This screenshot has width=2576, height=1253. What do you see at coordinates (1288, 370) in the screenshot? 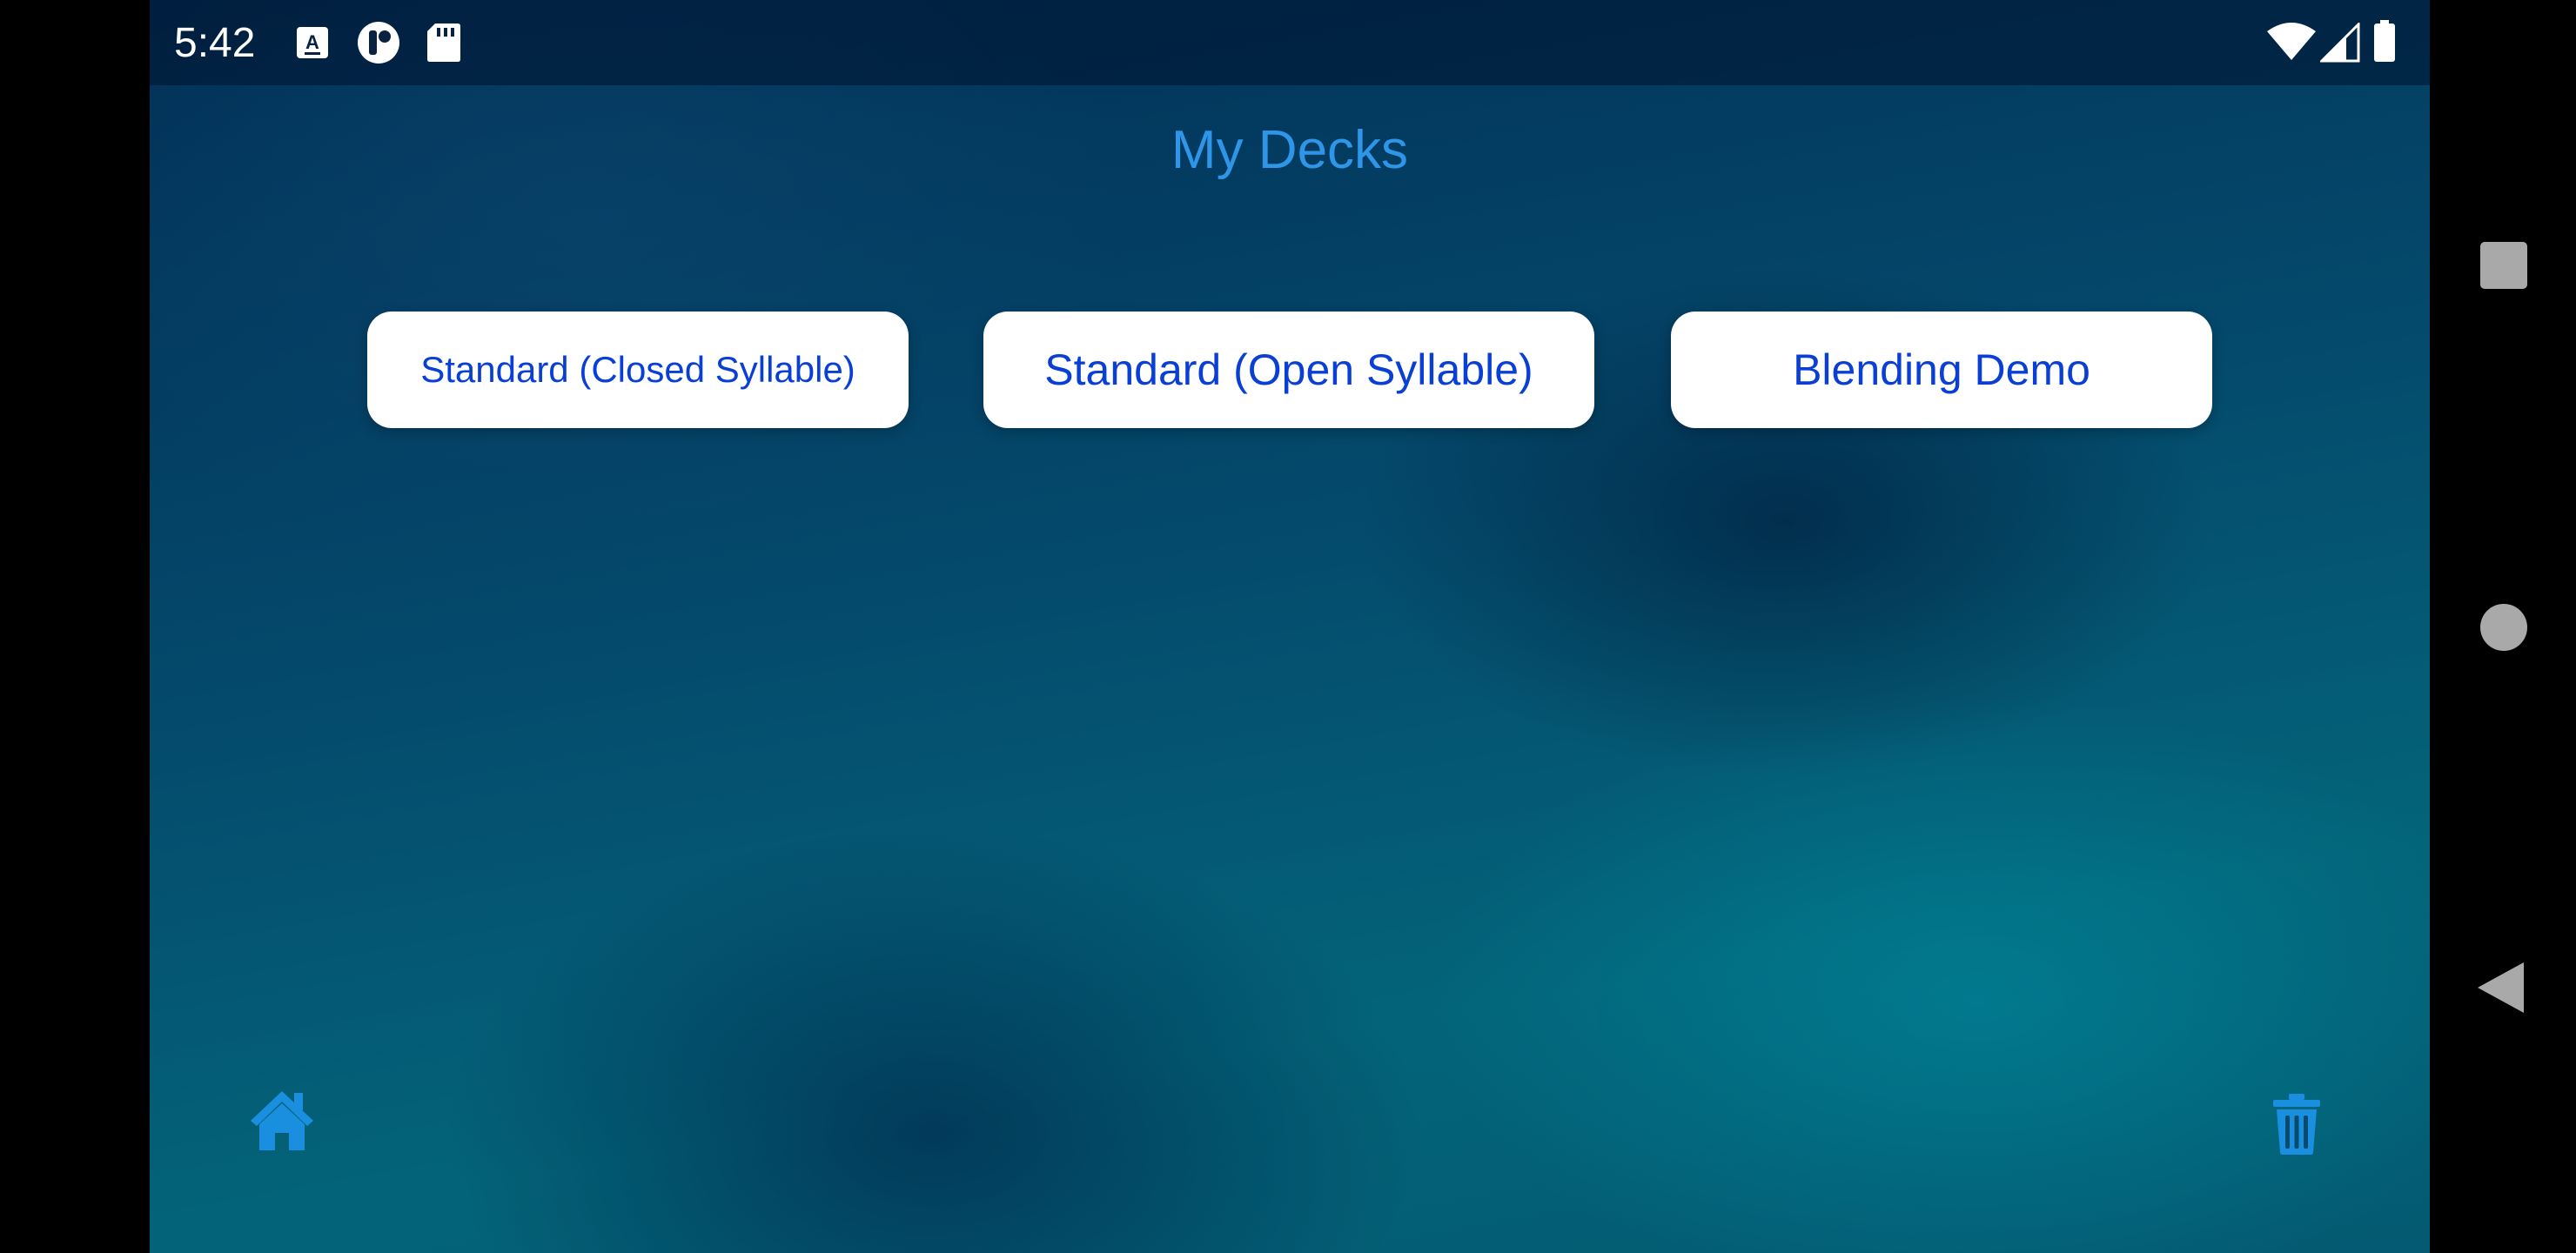
I see `deck-button-standard-open-syllable: Standard (Open Syllable)` at bounding box center [1288, 370].